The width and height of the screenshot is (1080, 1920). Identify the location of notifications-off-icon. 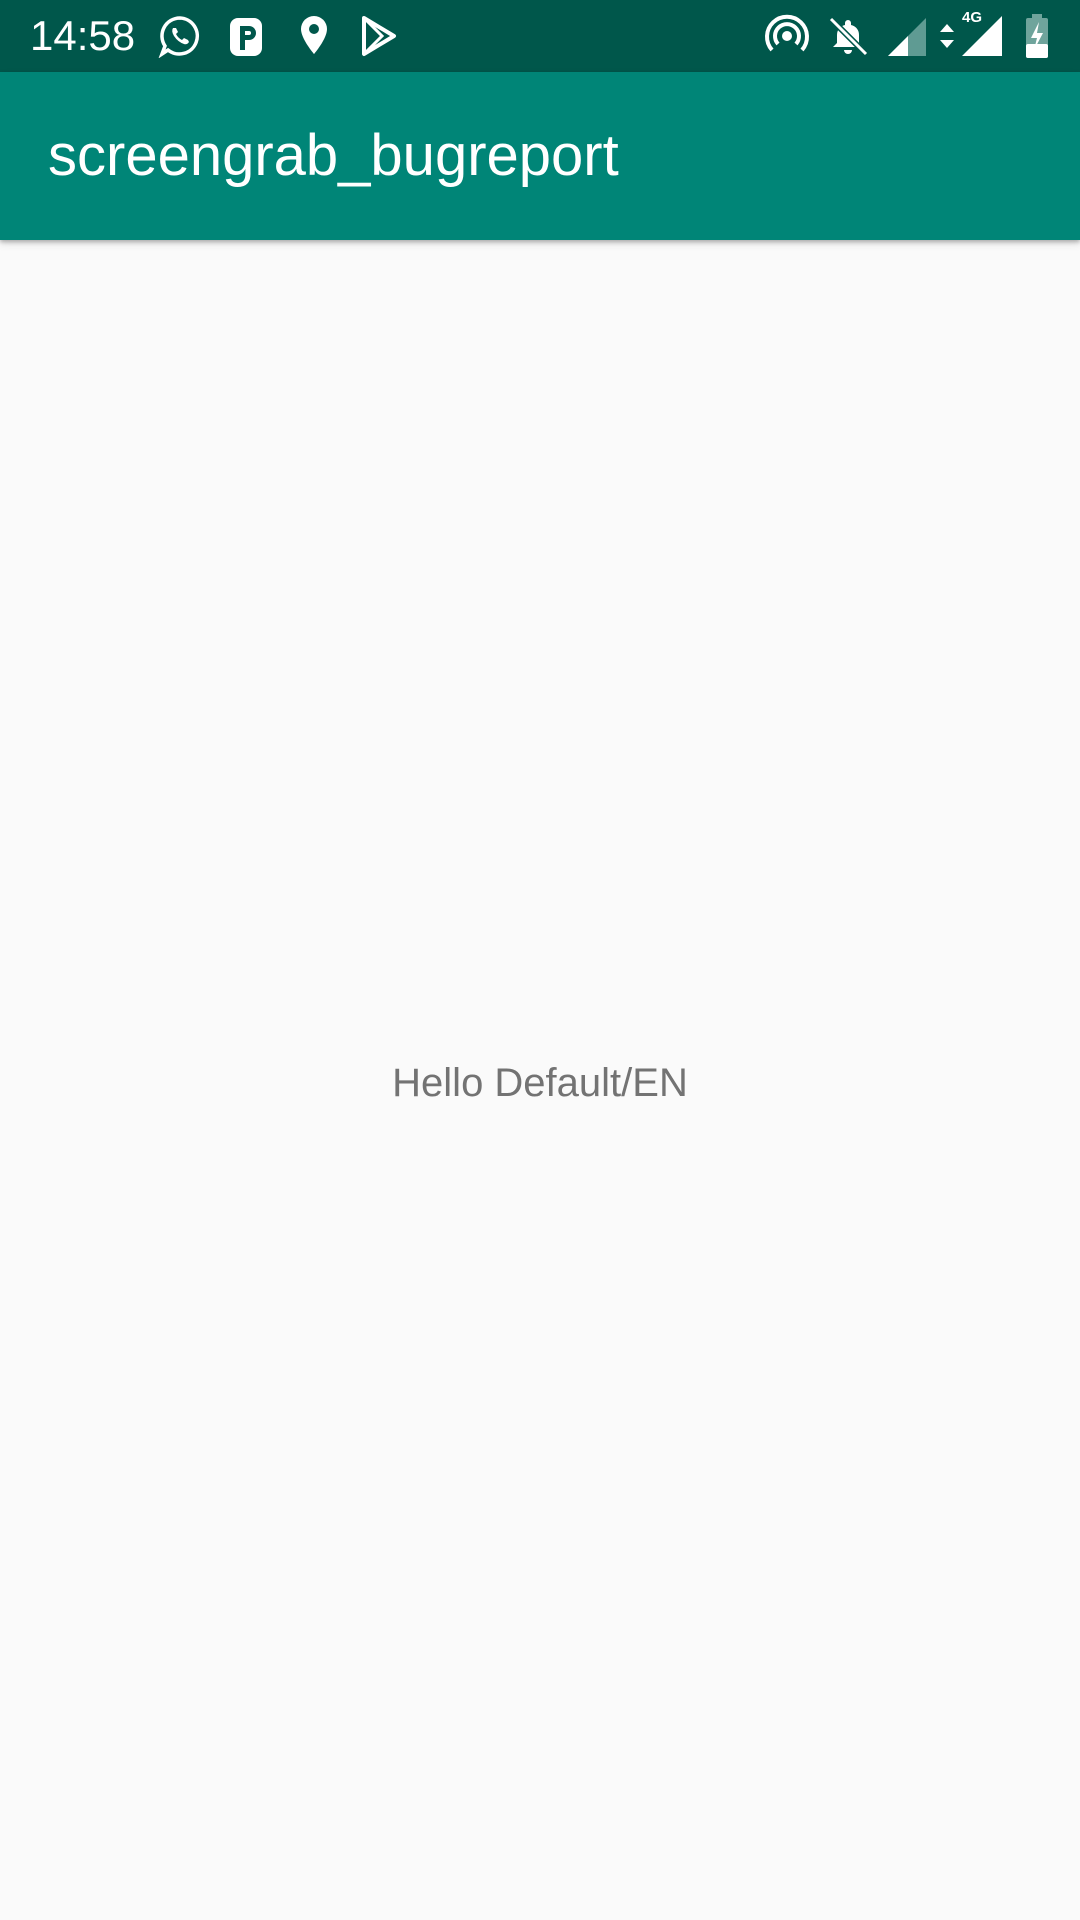
(848, 36).